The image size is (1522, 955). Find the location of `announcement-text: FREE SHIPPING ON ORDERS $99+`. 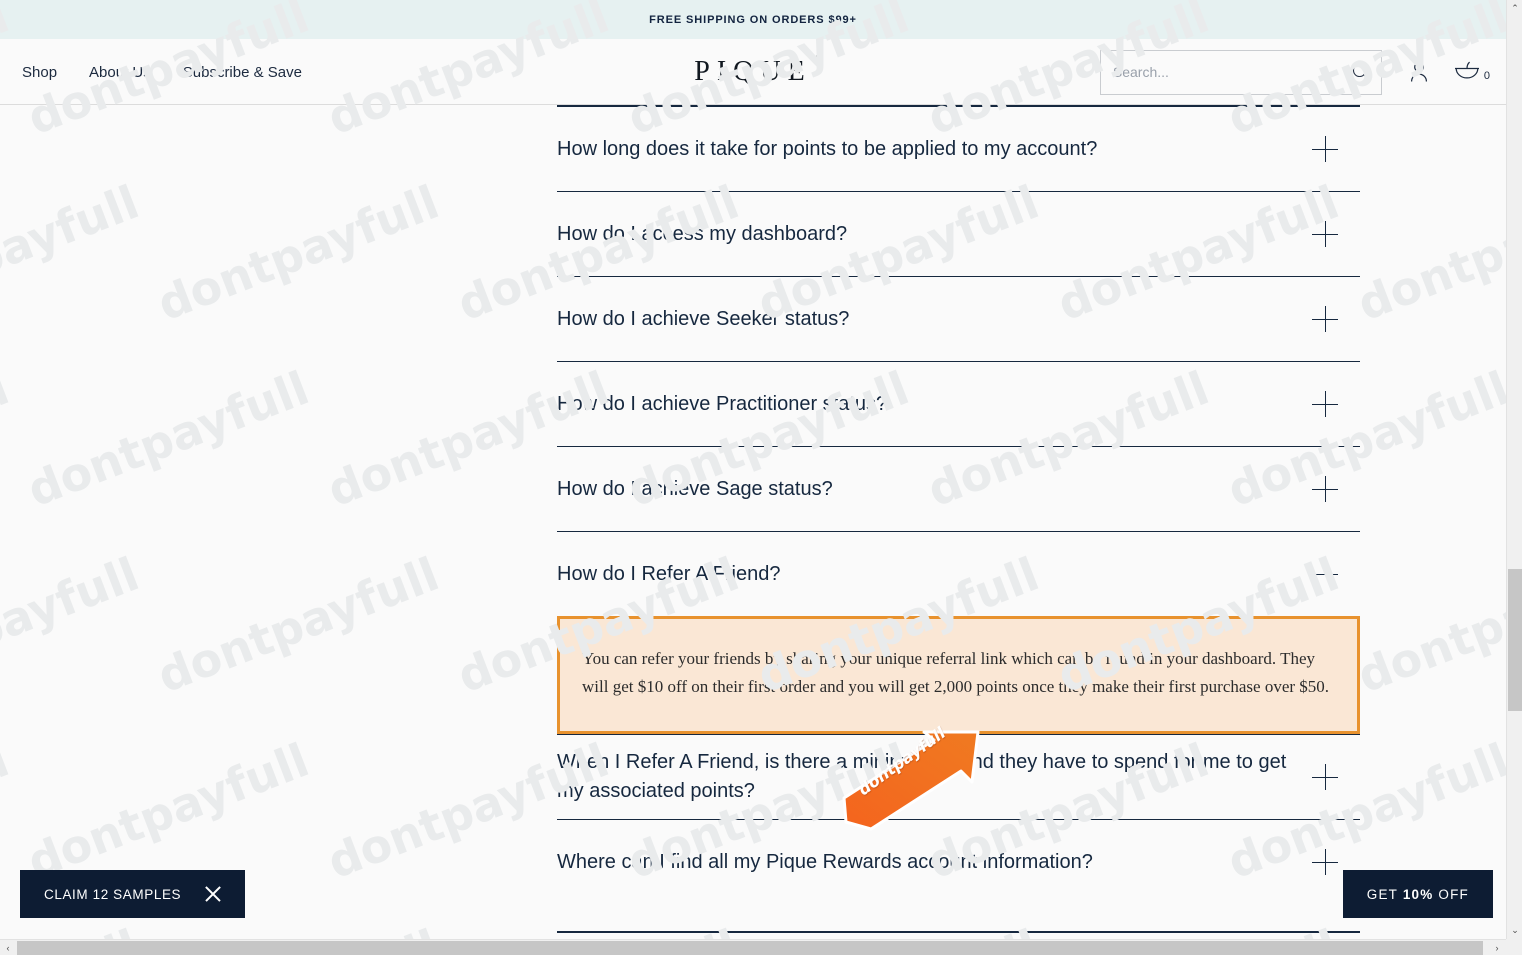

announcement-text: FREE SHIPPING ON ORDERS $99+ is located at coordinates (753, 19).